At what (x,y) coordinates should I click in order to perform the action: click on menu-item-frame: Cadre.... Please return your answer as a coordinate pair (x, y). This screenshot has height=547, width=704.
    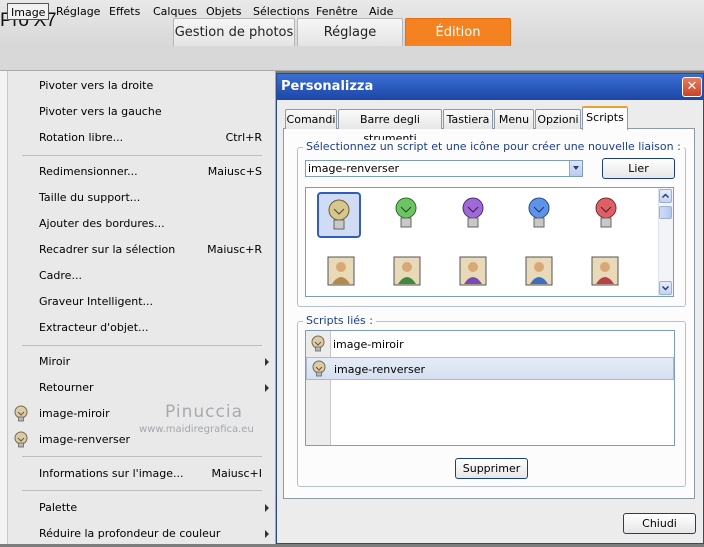
    Looking at the image, I should click on (141, 276).